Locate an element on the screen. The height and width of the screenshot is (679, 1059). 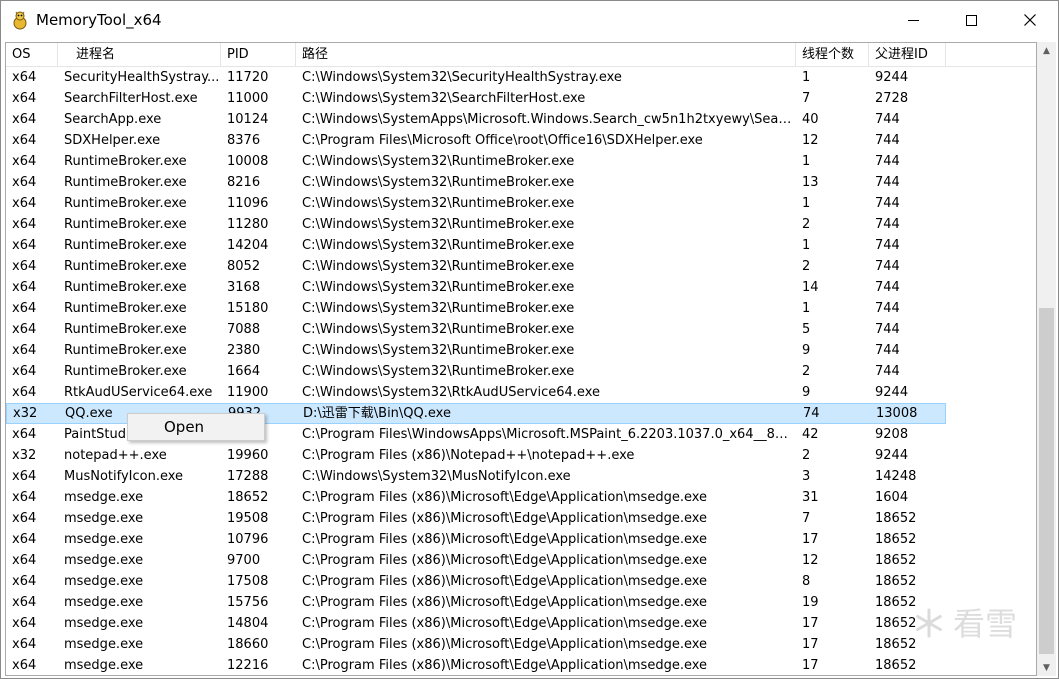
cell-threads: 2 is located at coordinates (806, 266).